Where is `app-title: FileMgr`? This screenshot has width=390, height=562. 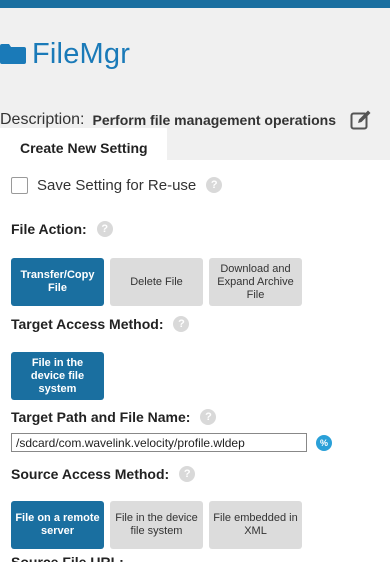 app-title: FileMgr is located at coordinates (65, 54).